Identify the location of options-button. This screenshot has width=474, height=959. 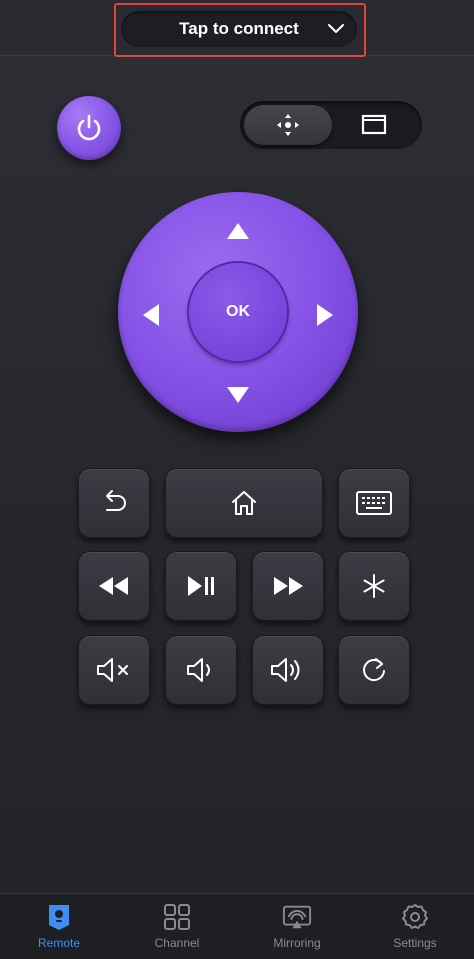
(374, 586).